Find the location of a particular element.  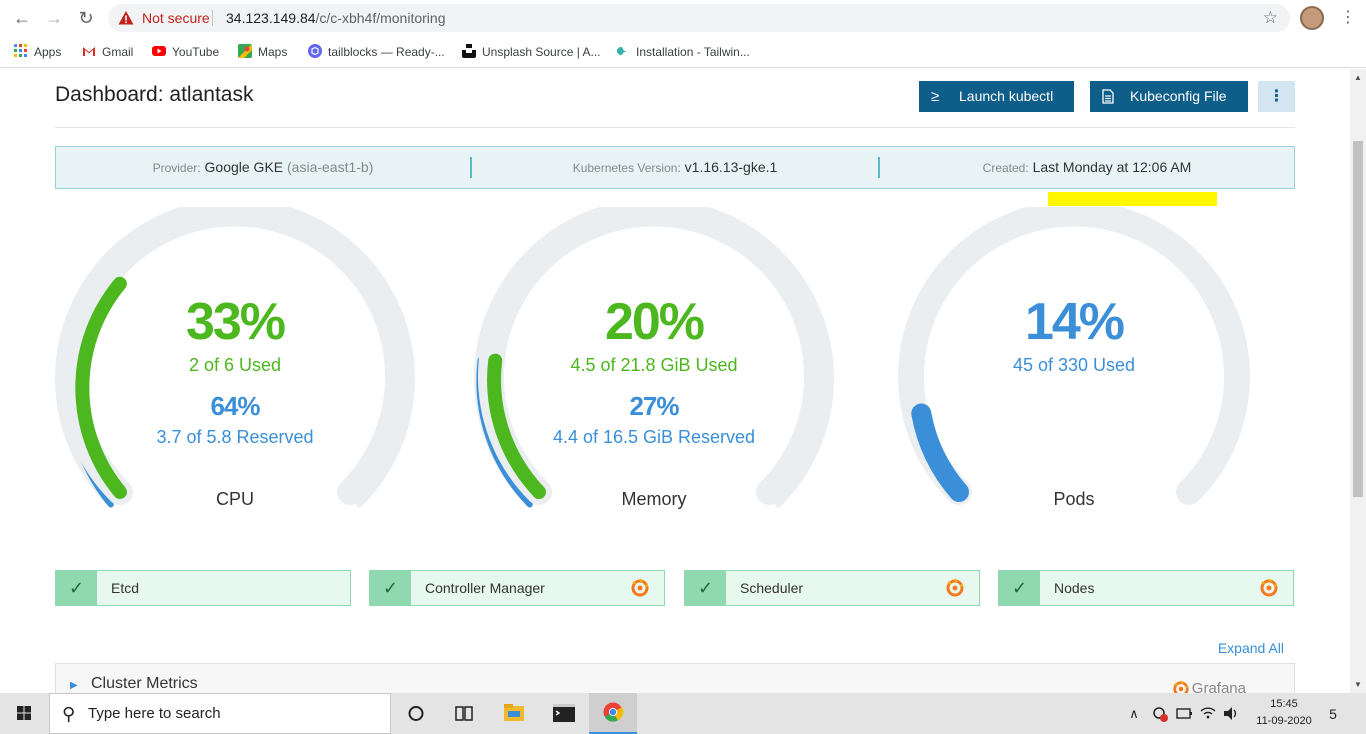

warning-icon is located at coordinates (126, 18).